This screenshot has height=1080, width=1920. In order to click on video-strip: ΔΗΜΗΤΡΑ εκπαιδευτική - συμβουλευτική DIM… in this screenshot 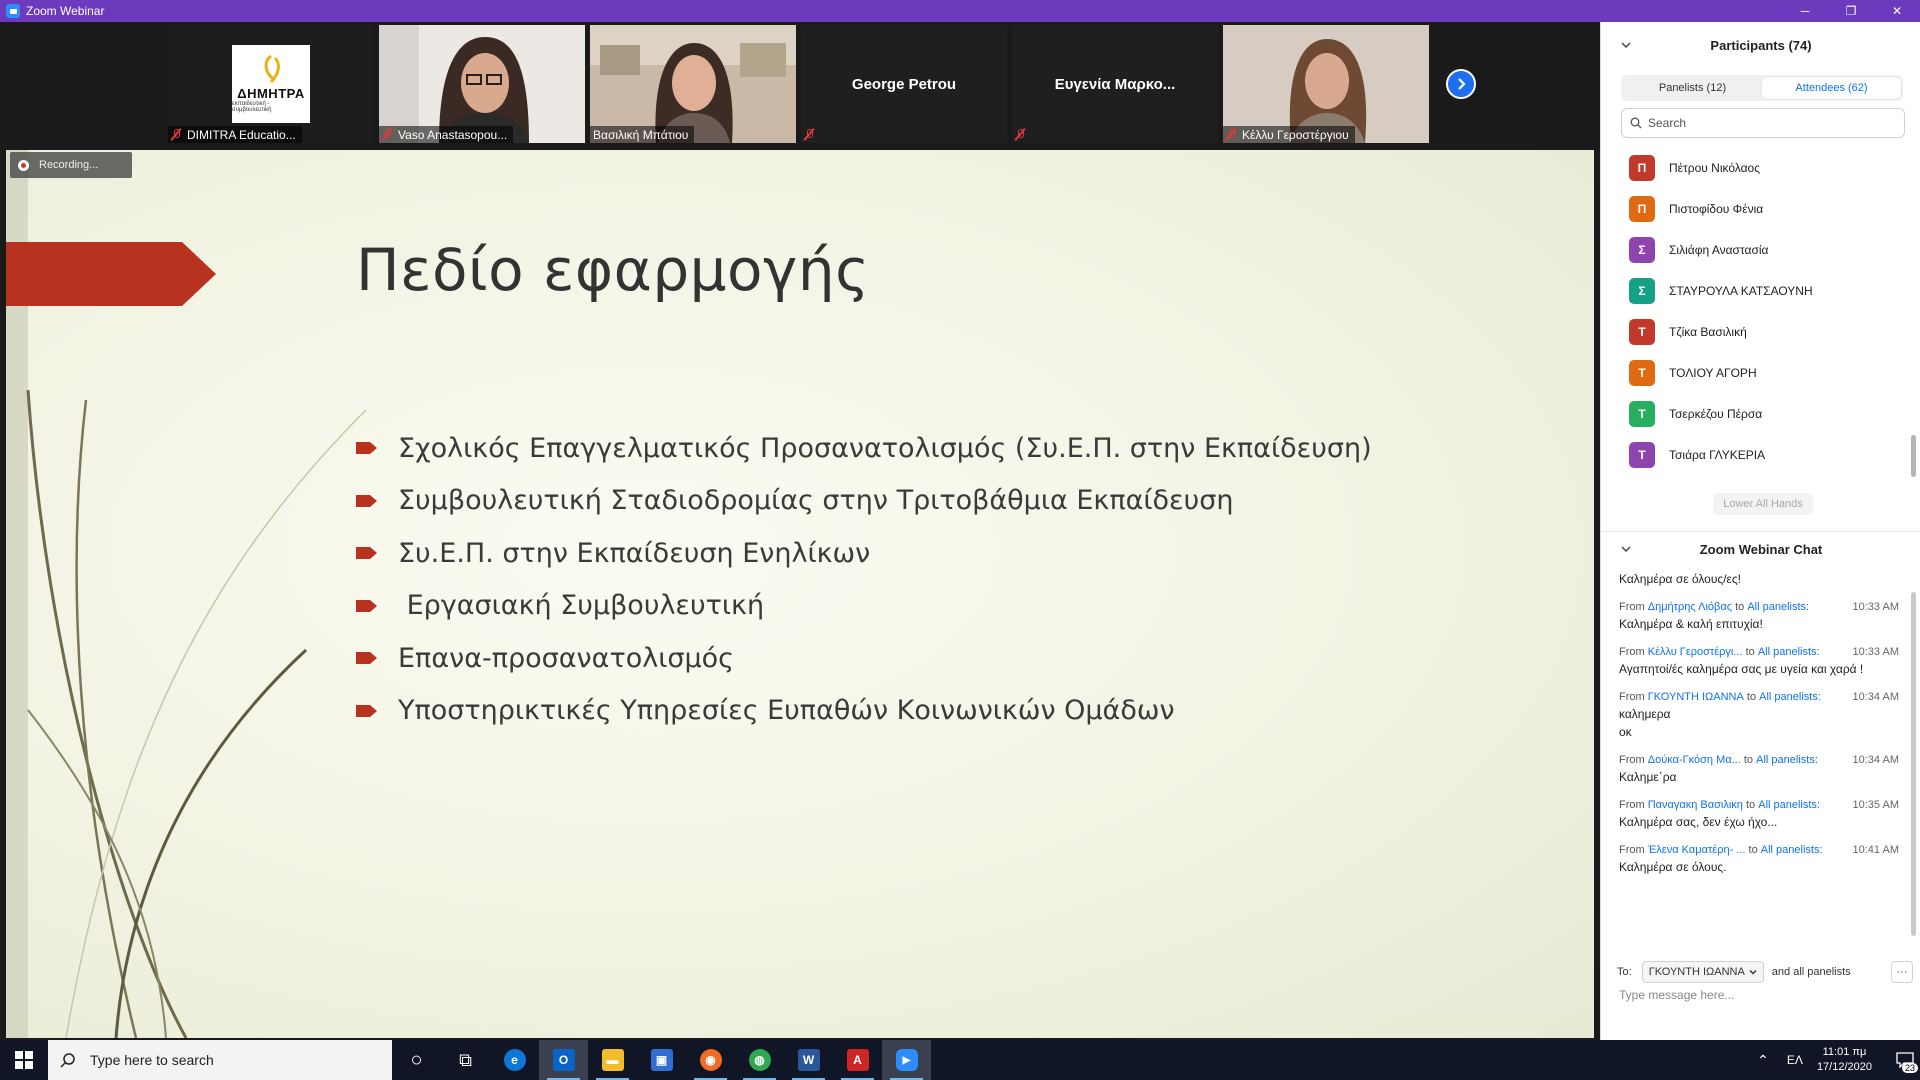, I will do `click(800, 84)`.